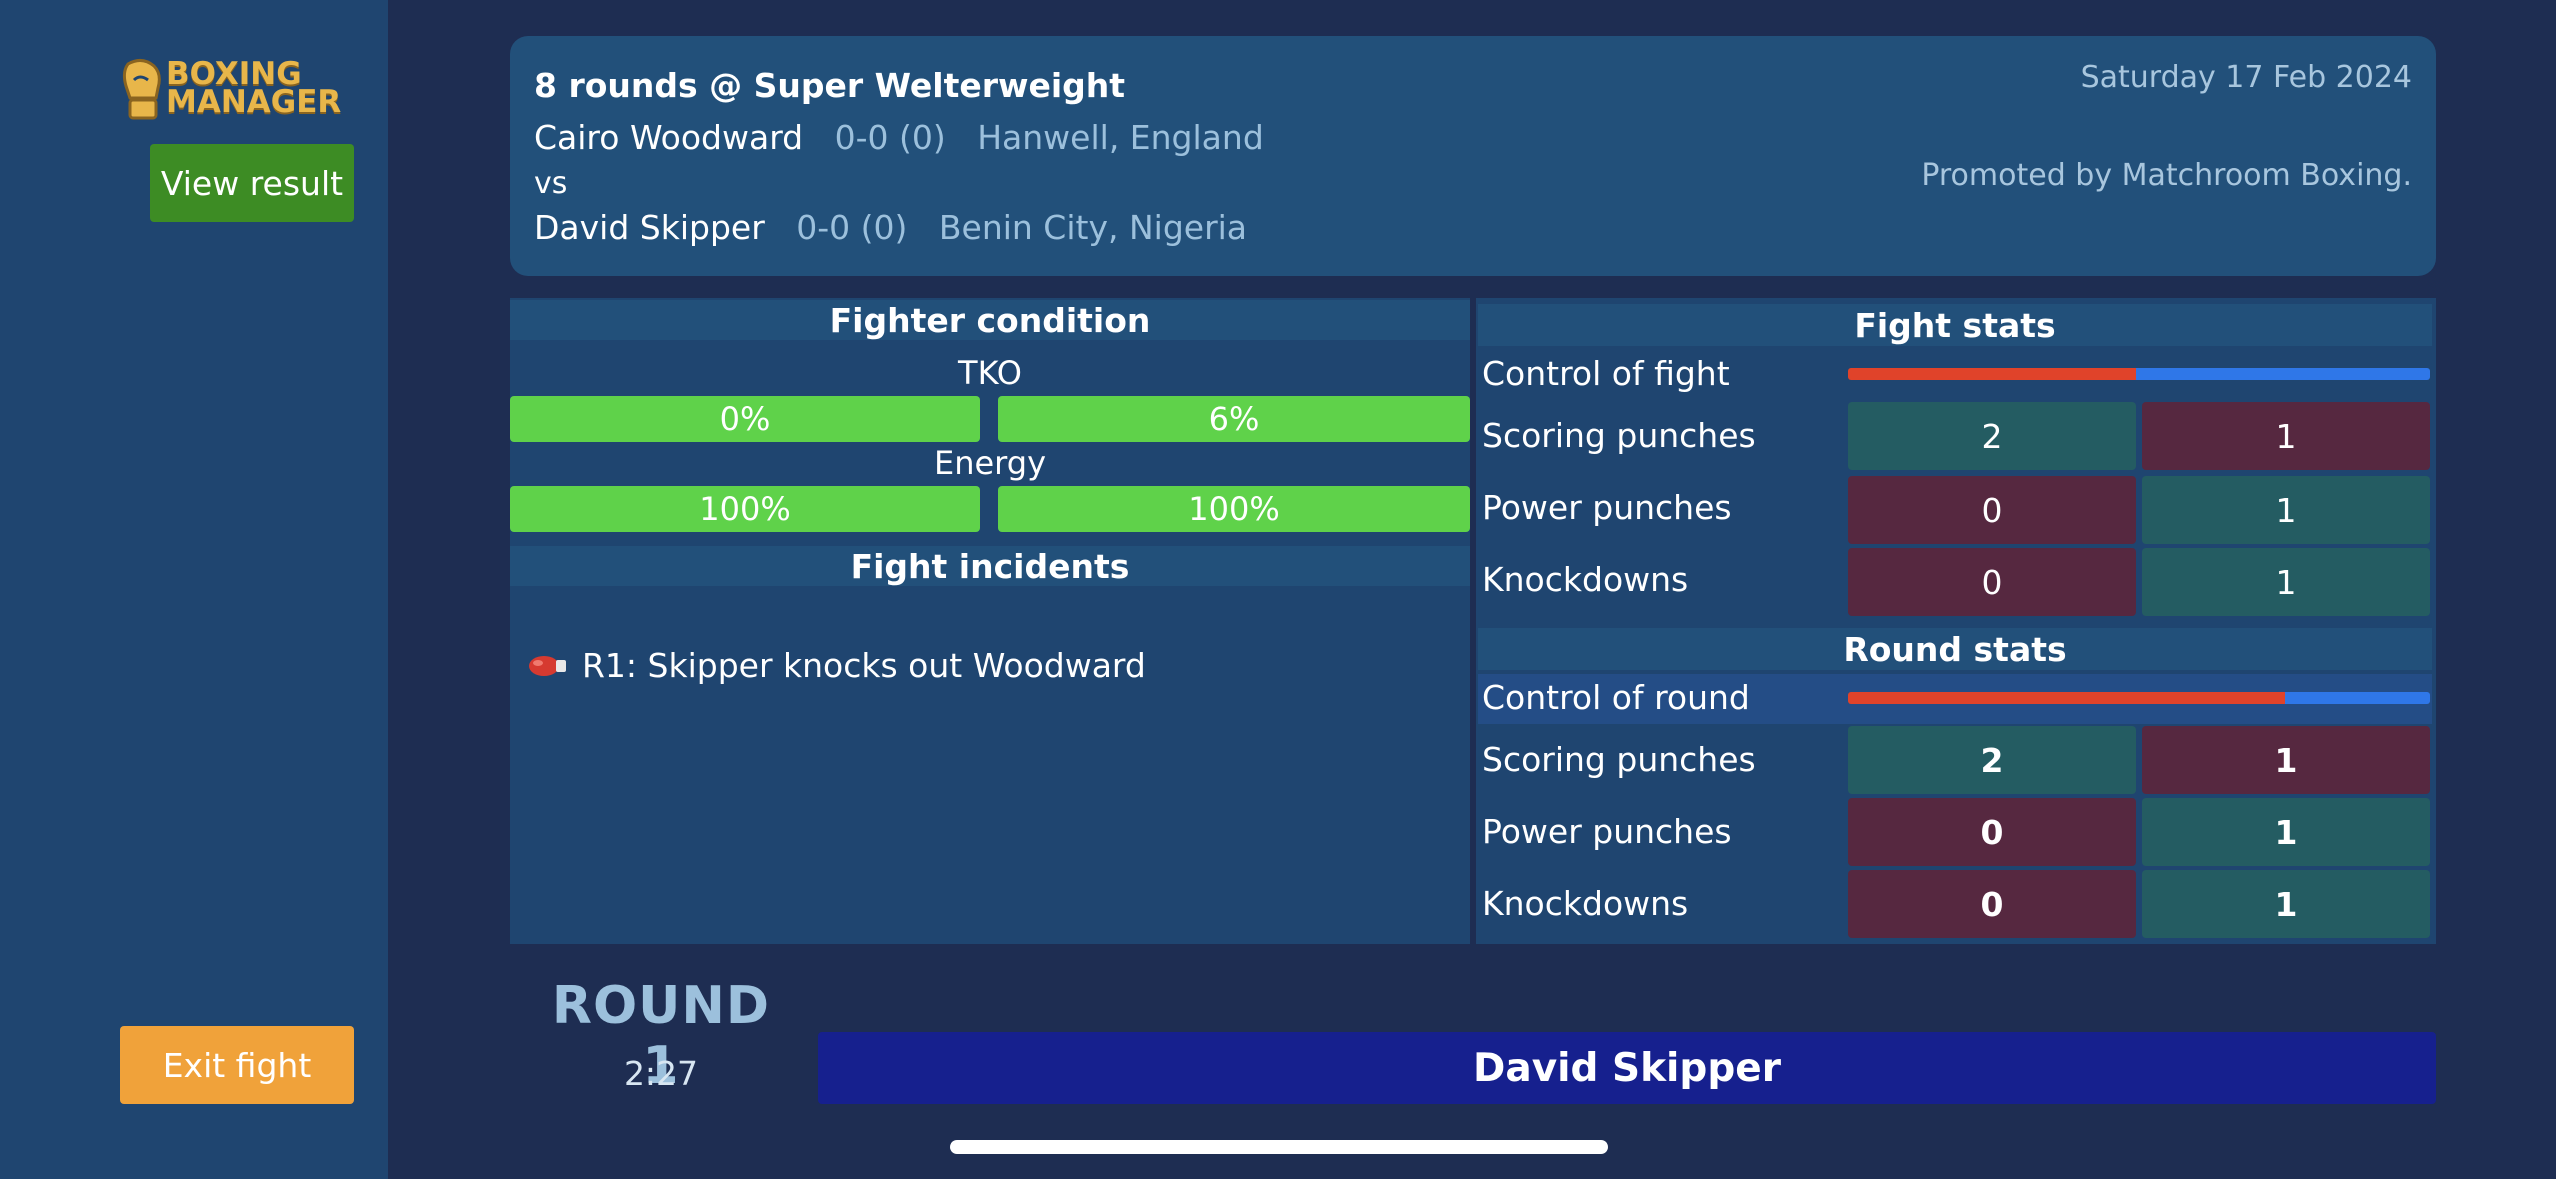  Describe the element at coordinates (1585, 579) in the screenshot. I see `fight-knockdowns-label: Knockdowns` at that location.